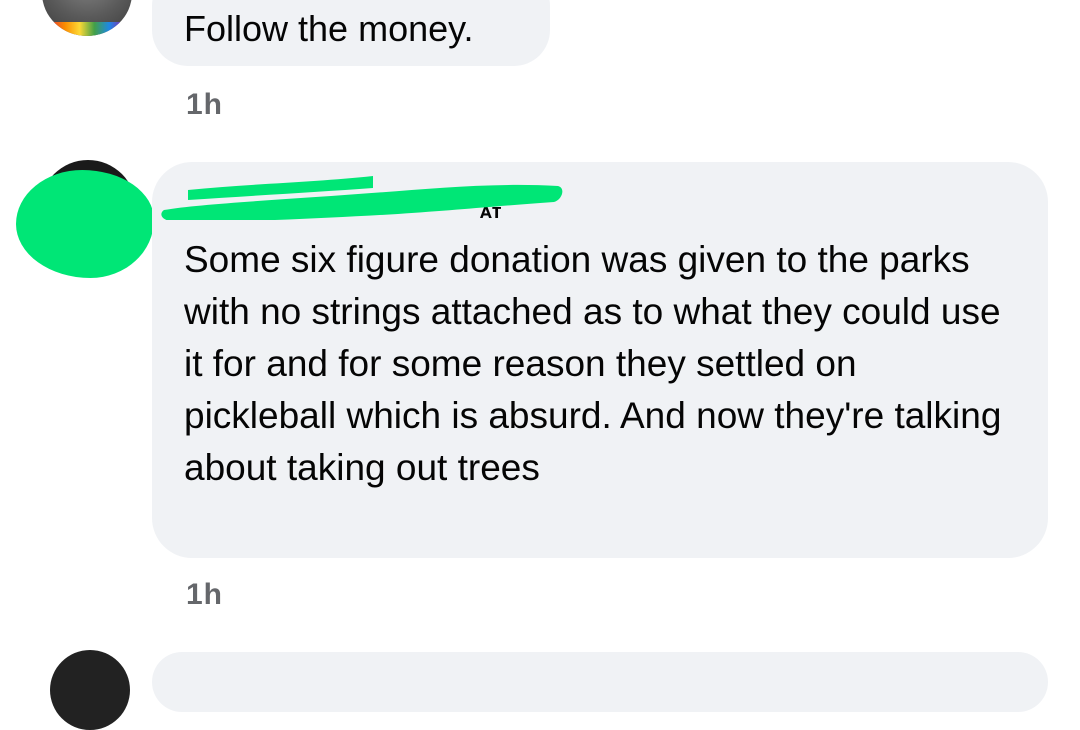  Describe the element at coordinates (85, 224) in the screenshot. I see `avatar-redaction-scribble` at that location.